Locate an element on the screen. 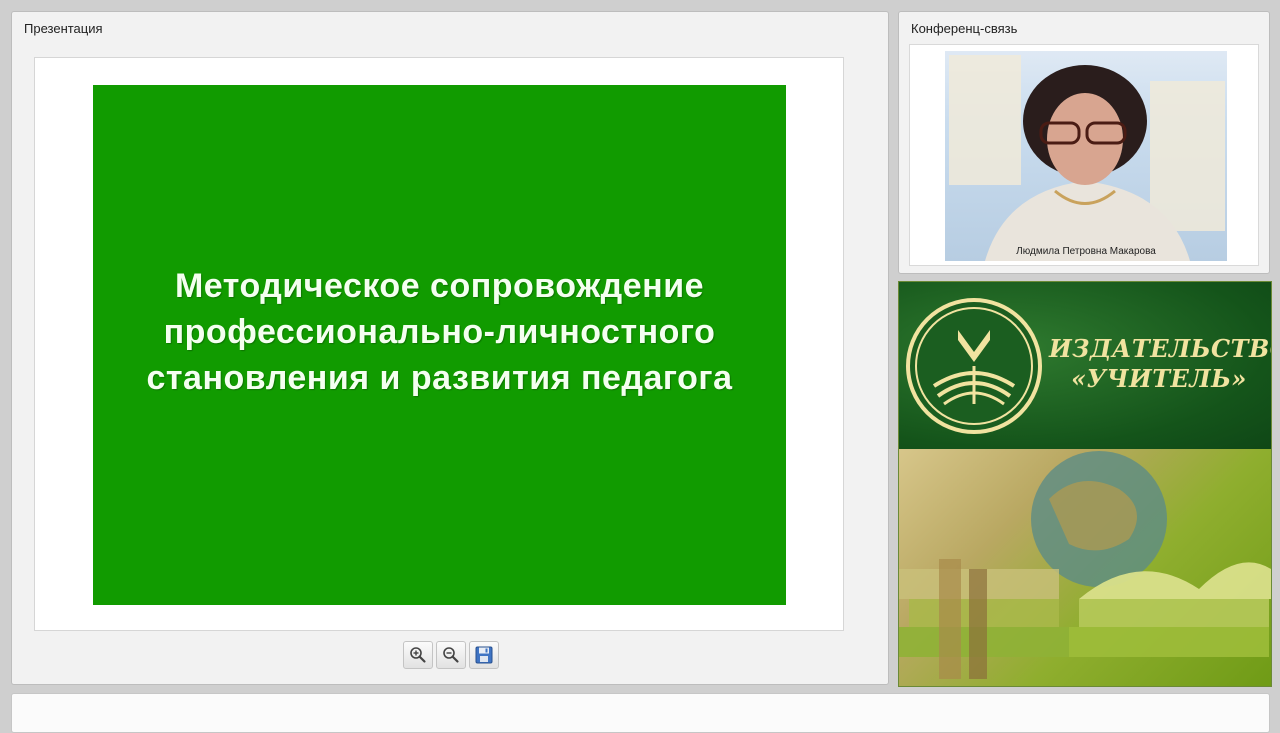 The height and width of the screenshot is (733, 1280). banner-image is located at coordinates (1085, 567).